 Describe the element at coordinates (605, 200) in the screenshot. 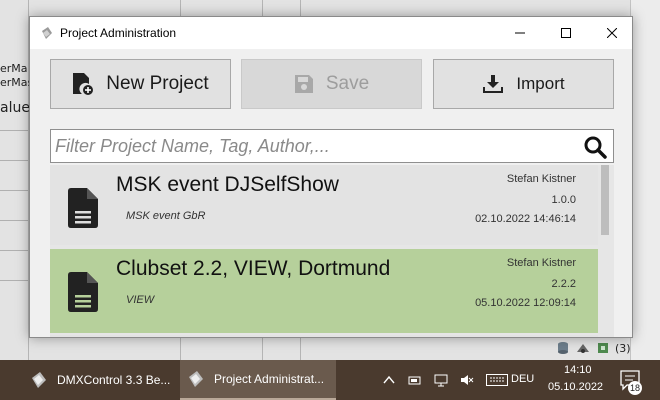

I see `scrollbar-thumb` at that location.